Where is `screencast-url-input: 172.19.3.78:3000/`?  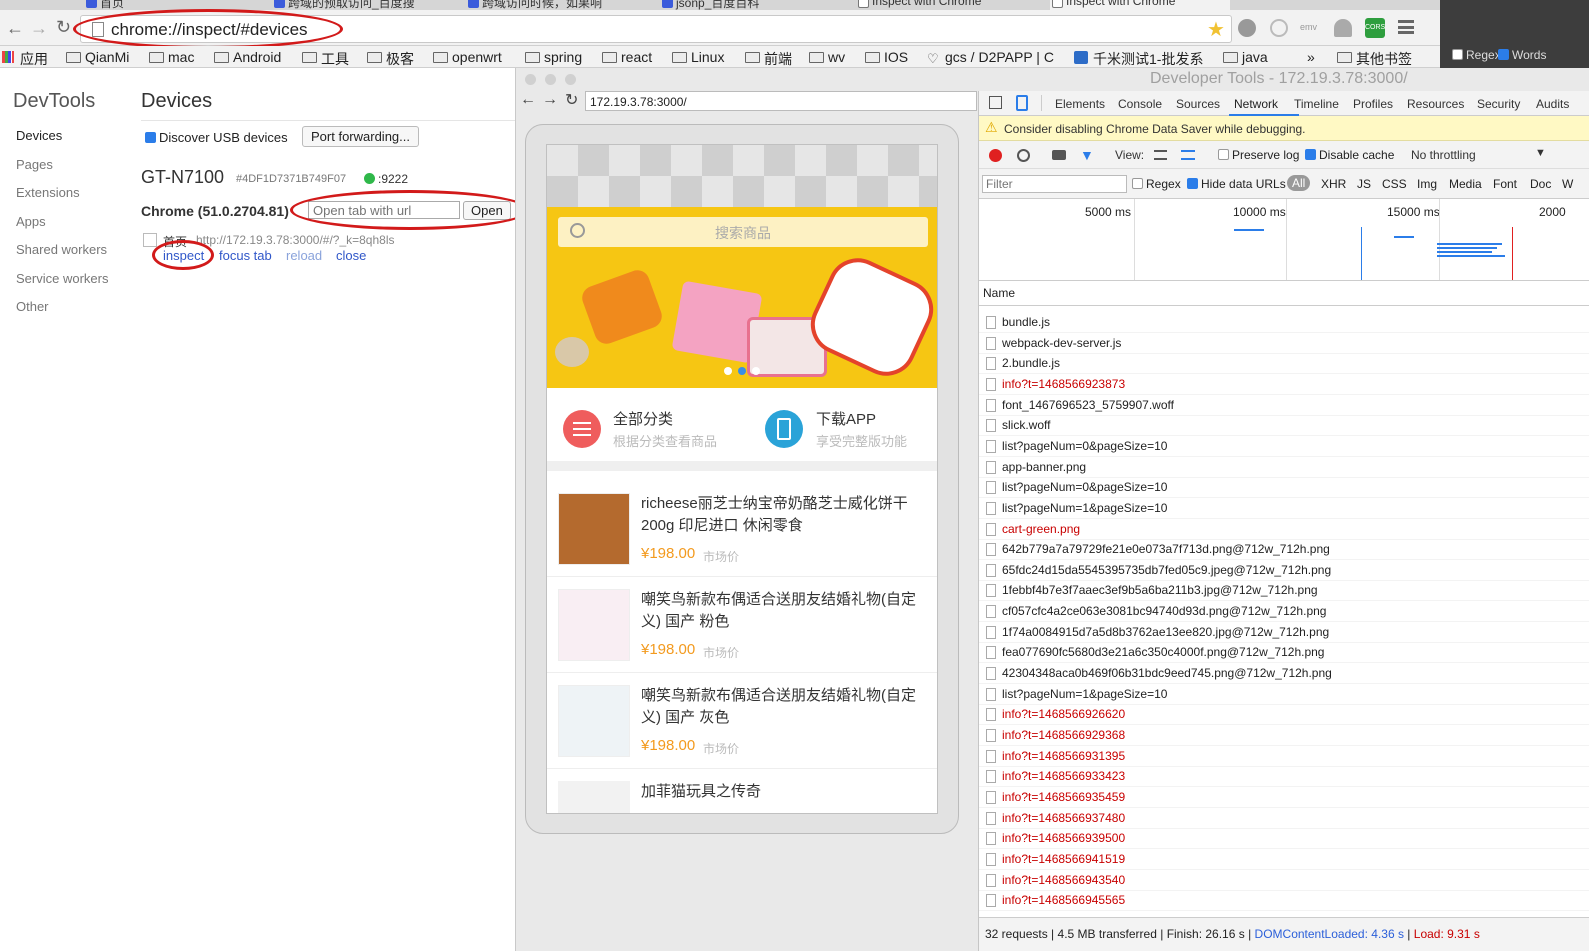
screencast-url-input: 172.19.3.78:3000/ is located at coordinates (781, 101).